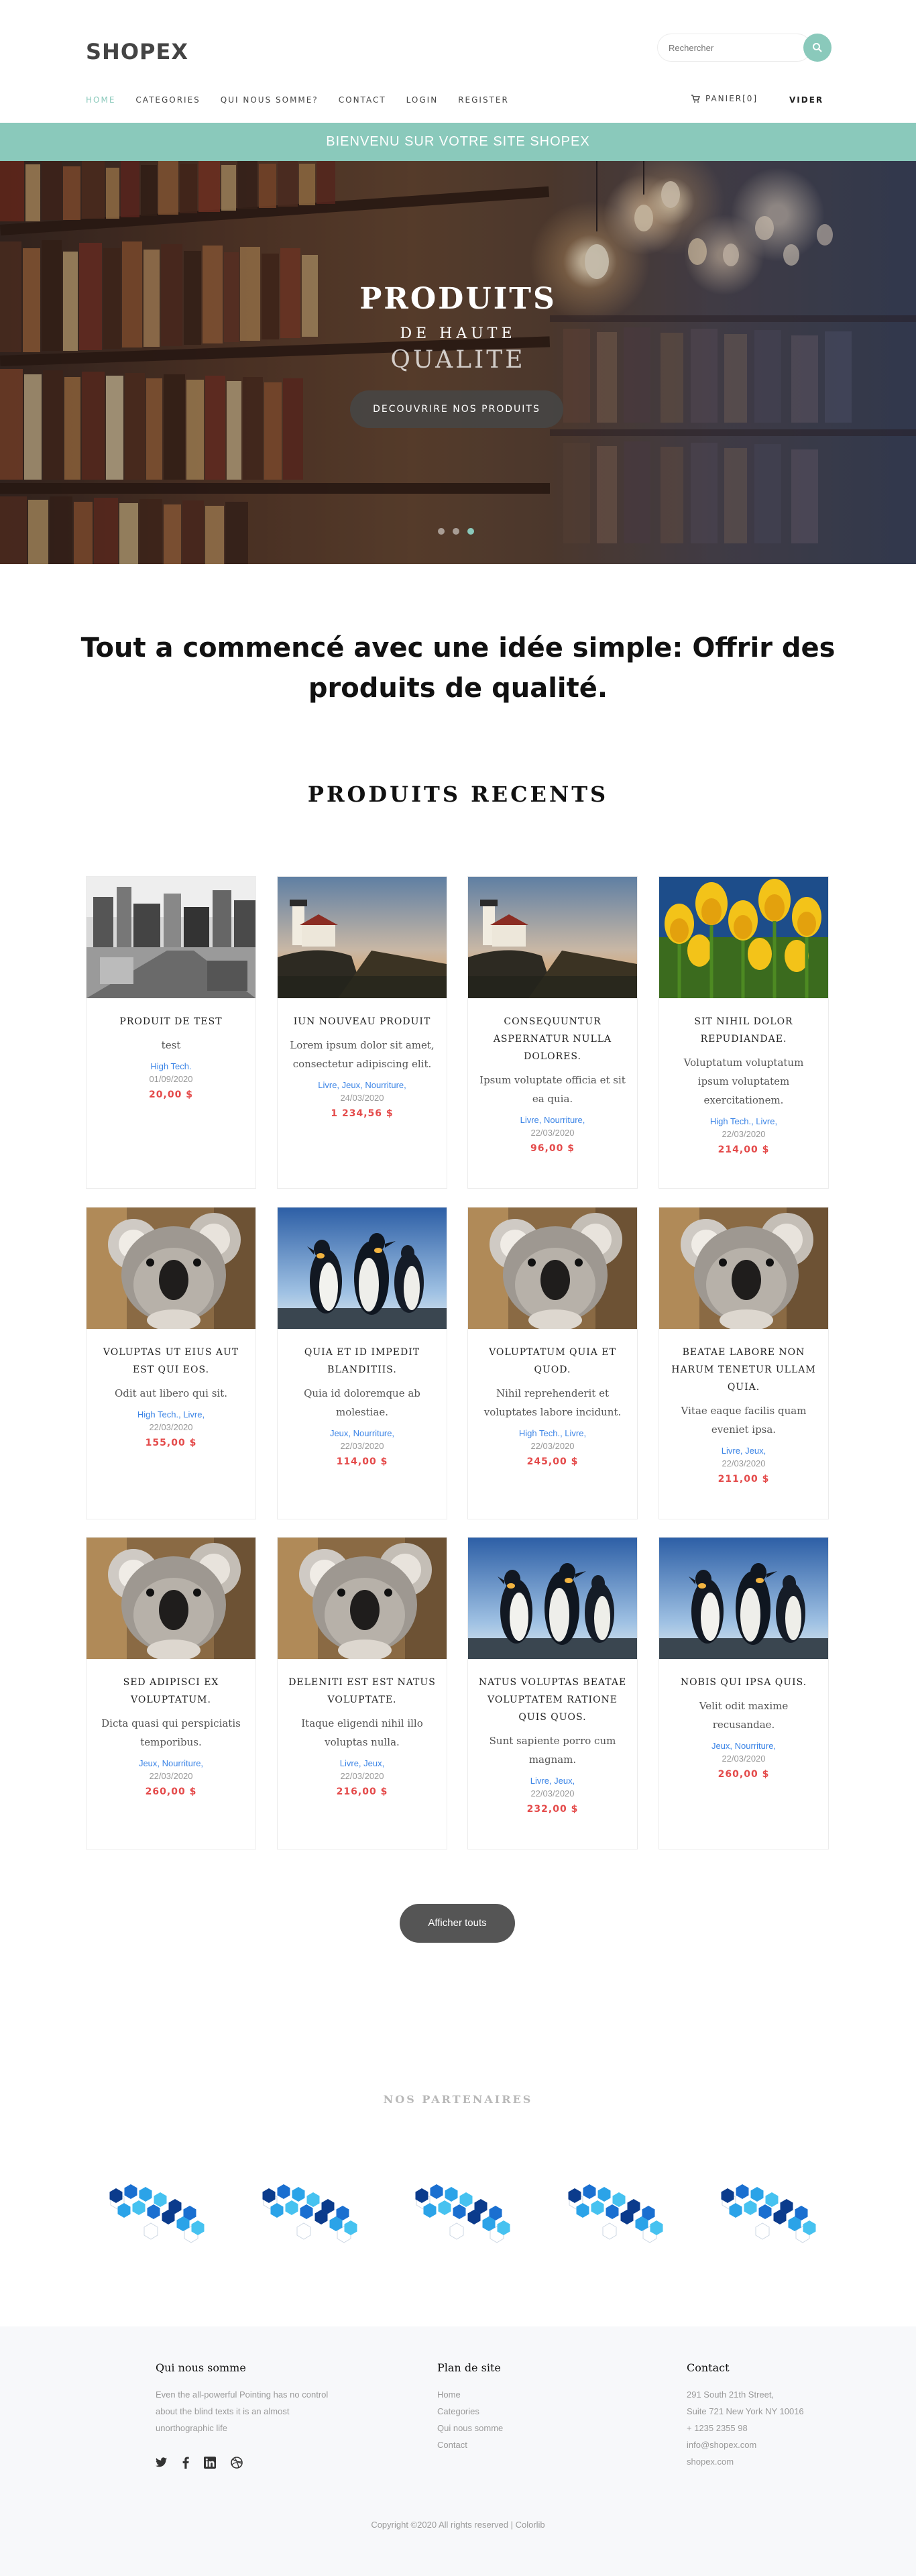 The height and width of the screenshot is (2576, 916). What do you see at coordinates (362, 100) in the screenshot?
I see `nav-contact: CONTACT` at bounding box center [362, 100].